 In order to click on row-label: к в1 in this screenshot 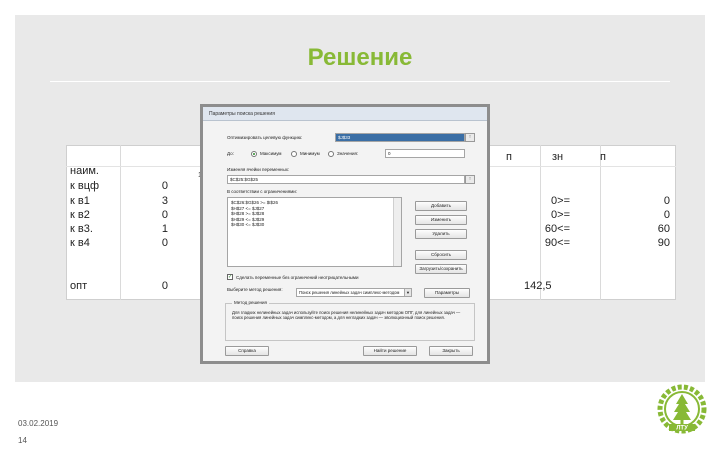, I will do `click(80, 201)`.